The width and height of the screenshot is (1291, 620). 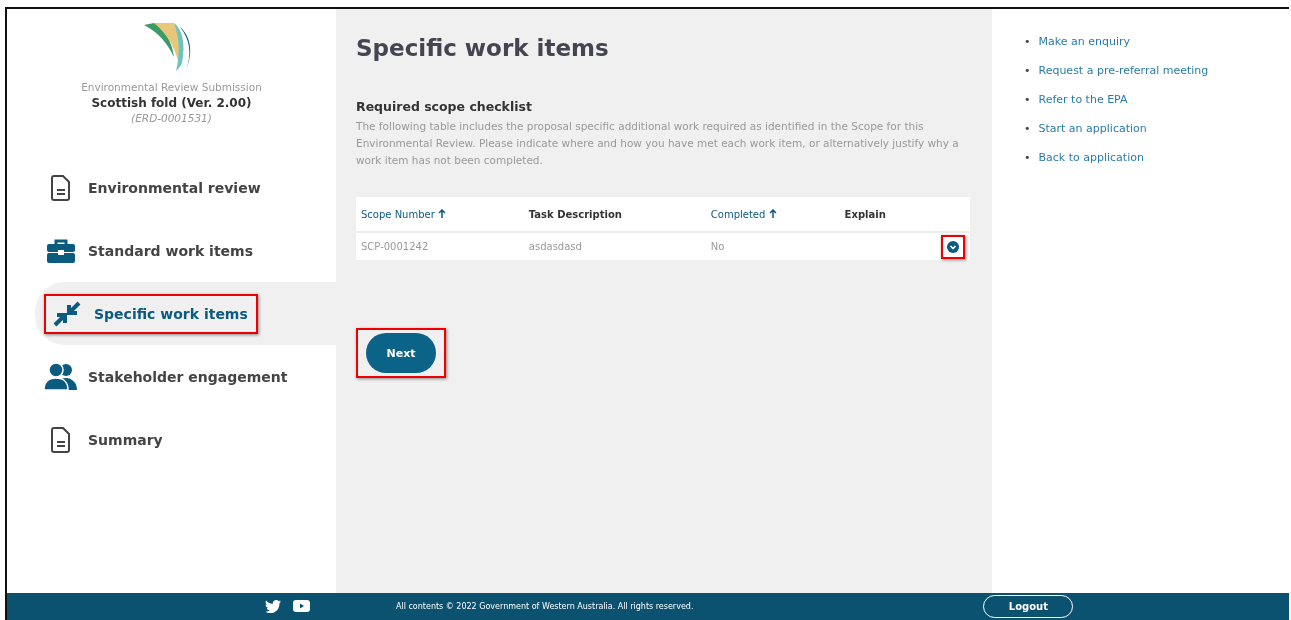 What do you see at coordinates (614, 246) in the screenshot?
I see `table-cell: asdasdasd` at bounding box center [614, 246].